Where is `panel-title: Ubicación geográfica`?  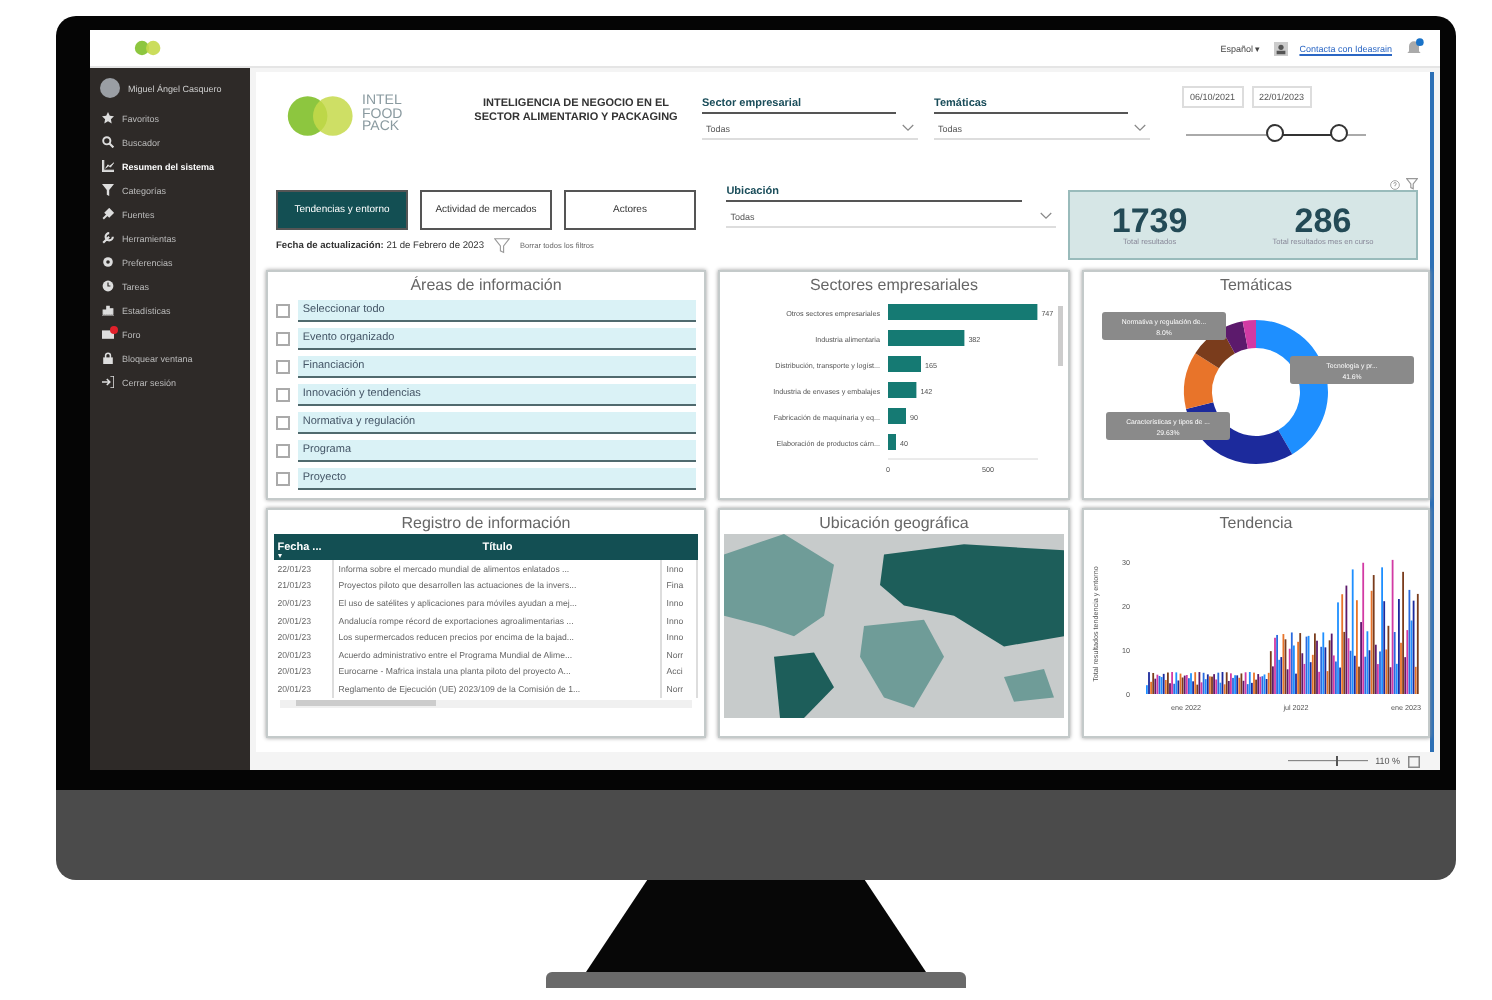
panel-title: Ubicación geográfica is located at coordinates (894, 523).